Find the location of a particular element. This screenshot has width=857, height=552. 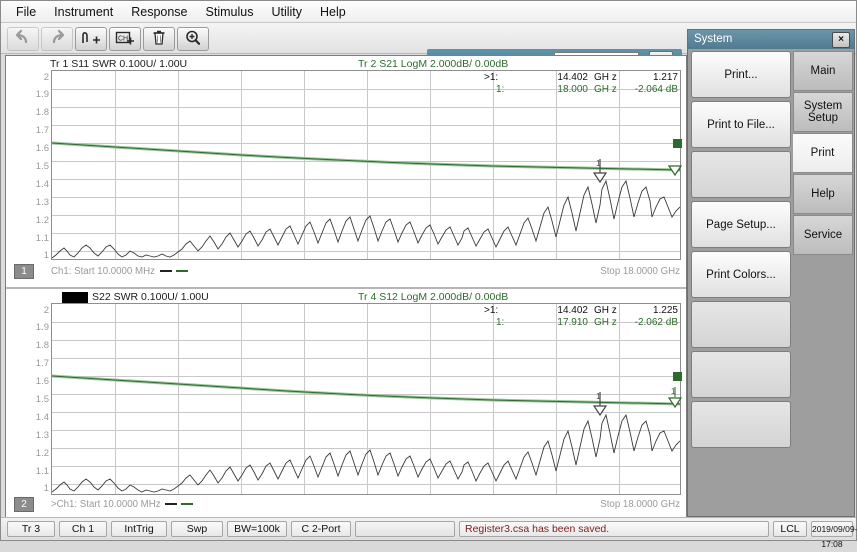

add-channel-icon: CH is located at coordinates (125, 38).